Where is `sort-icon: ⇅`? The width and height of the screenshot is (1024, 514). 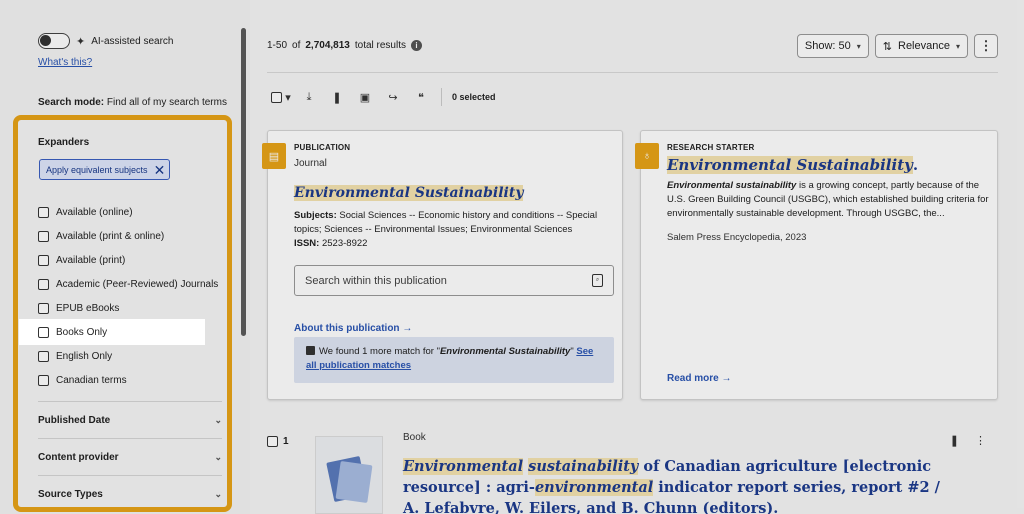
sort-icon: ⇅ is located at coordinates (887, 46).